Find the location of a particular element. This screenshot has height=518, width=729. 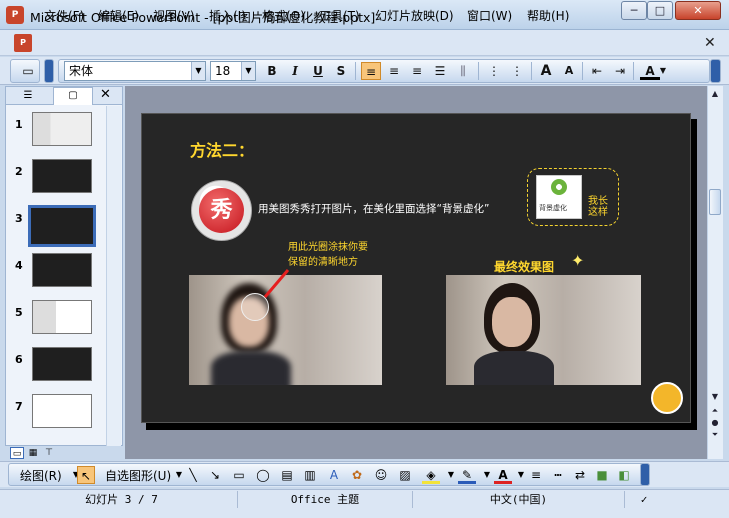

menu-tools: 工具(T) is located at coordinates (339, 15).